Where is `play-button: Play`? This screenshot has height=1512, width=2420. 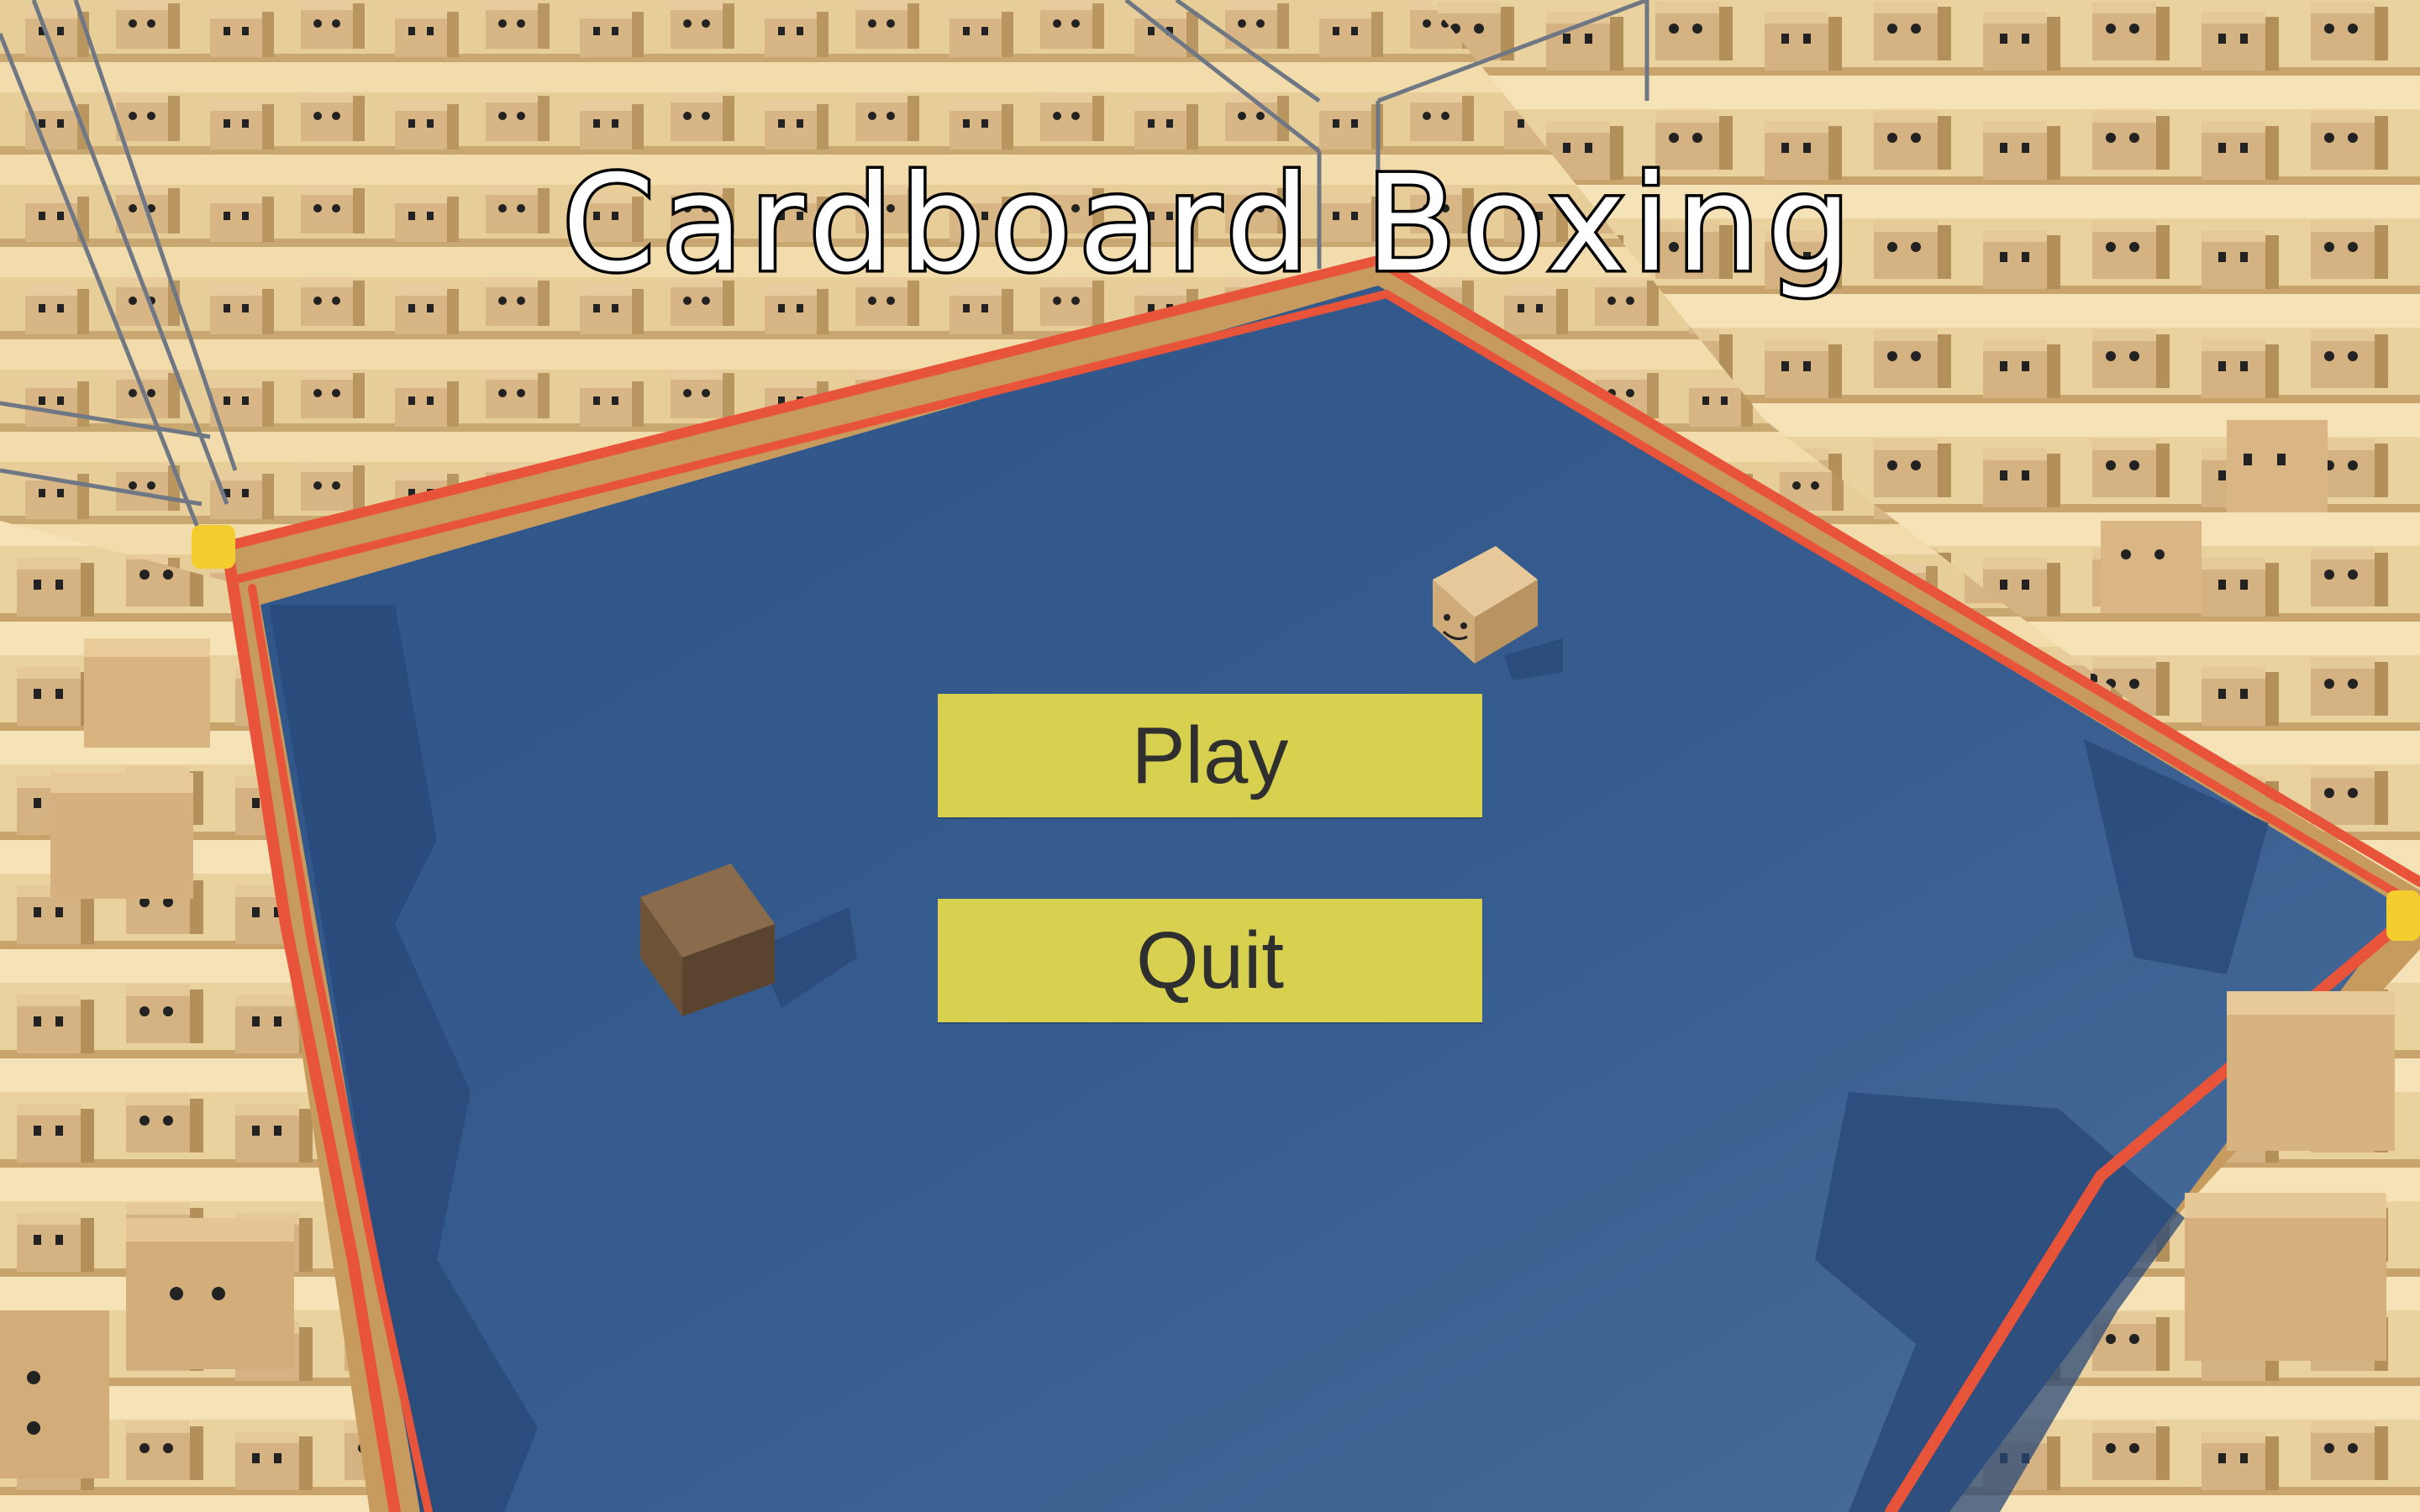 play-button: Play is located at coordinates (1210, 755).